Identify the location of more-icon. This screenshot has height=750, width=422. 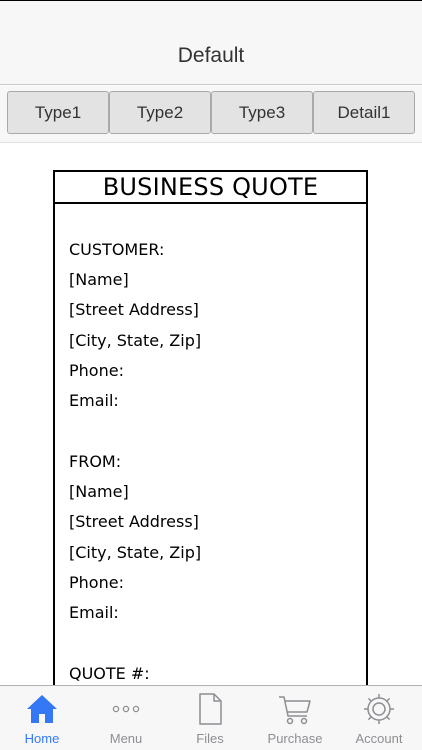
(126, 711).